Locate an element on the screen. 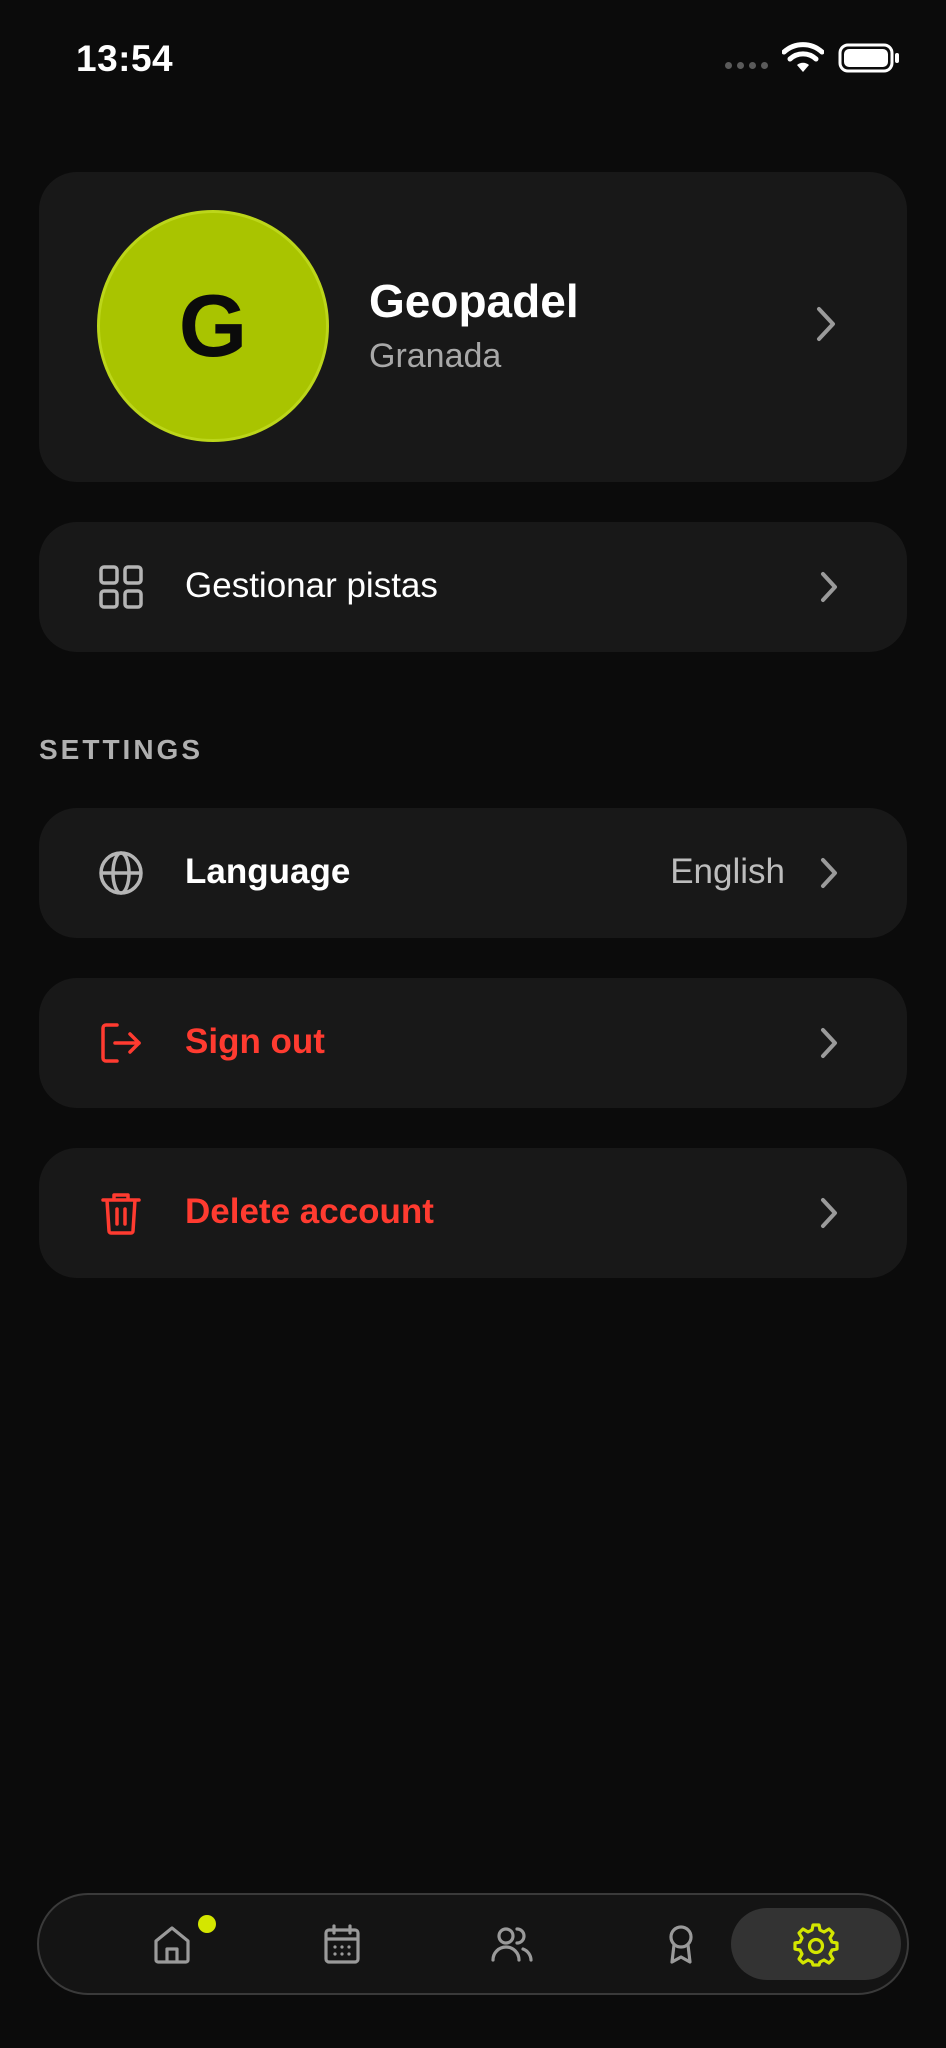 This screenshot has height=2048, width=946. users-icon is located at coordinates (512, 1944).